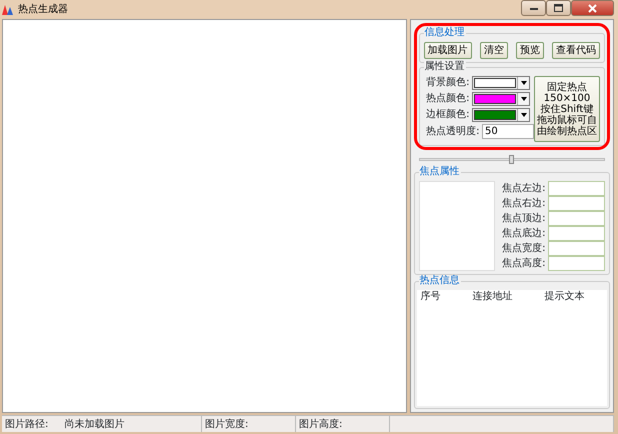  What do you see at coordinates (448, 99) in the screenshot?
I see `field-label: 热点颜色:` at bounding box center [448, 99].